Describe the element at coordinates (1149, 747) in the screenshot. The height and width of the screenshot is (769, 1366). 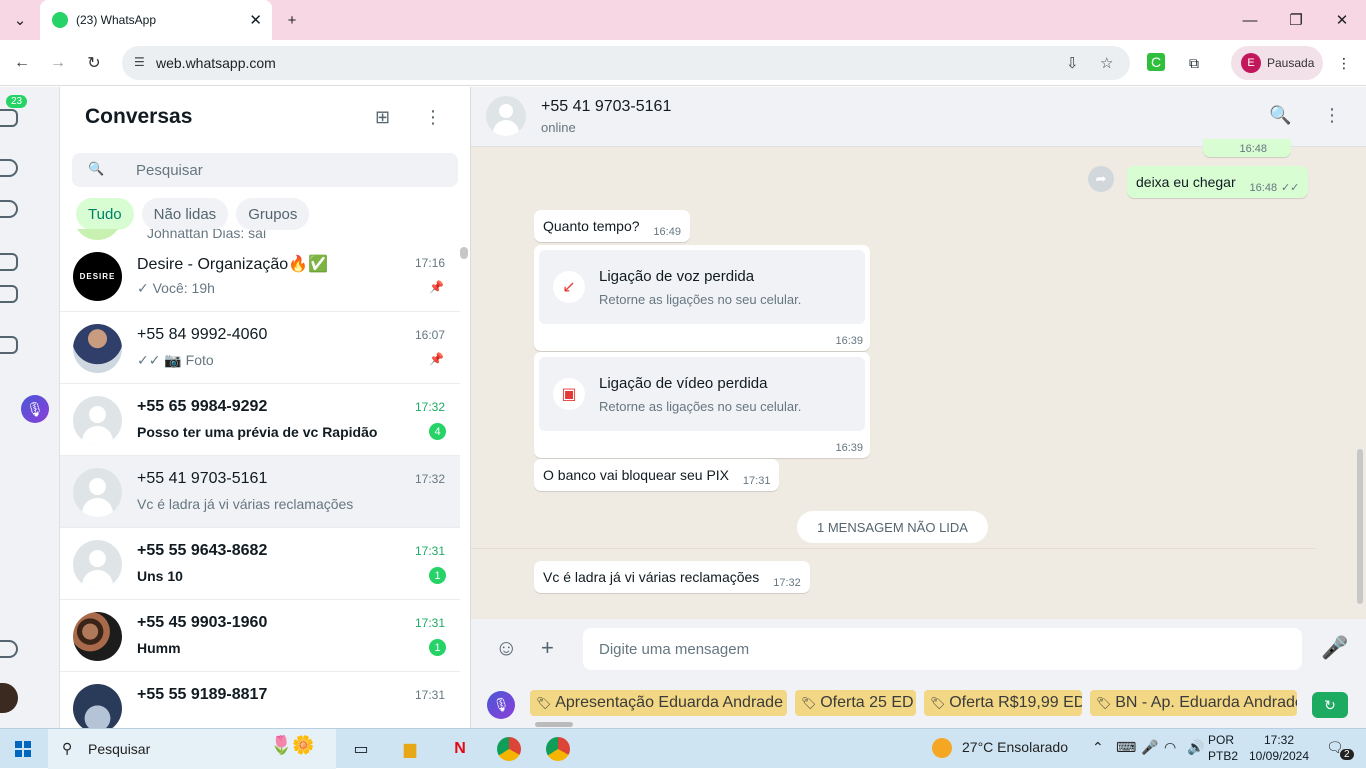
I see `mic-tray-icon: 🎤` at that location.